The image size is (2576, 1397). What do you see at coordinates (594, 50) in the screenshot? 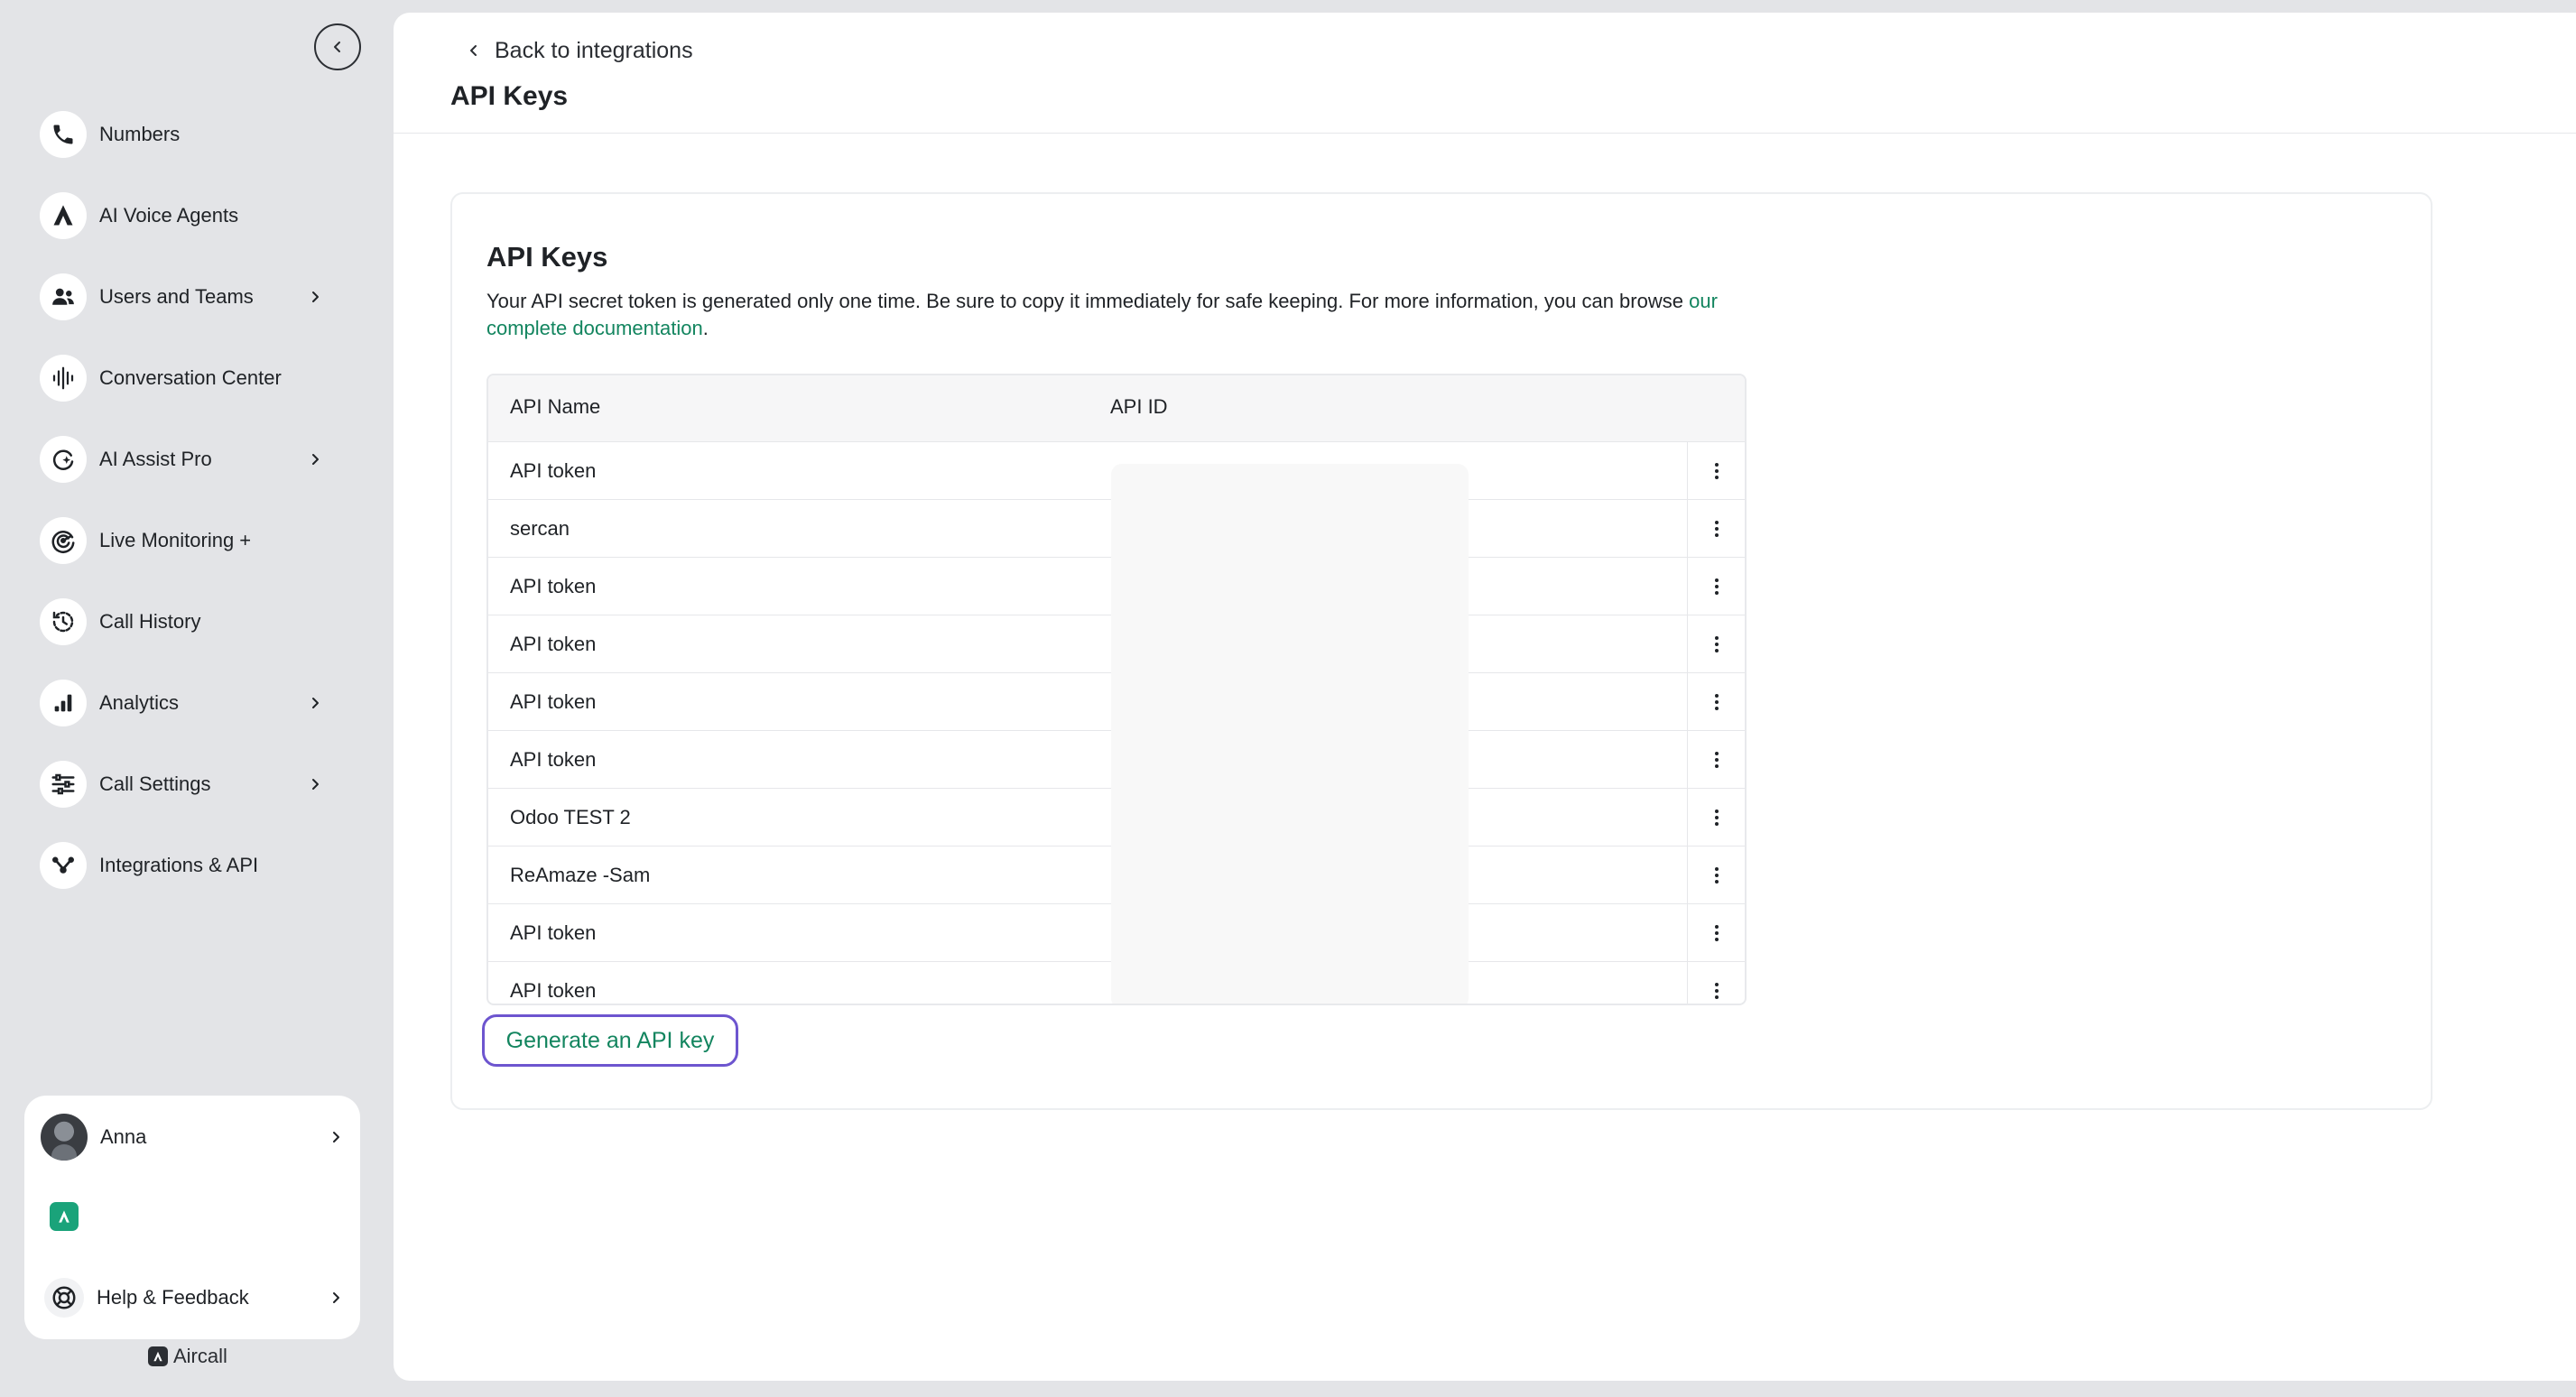
I see `back-link-label: Back to integrations` at bounding box center [594, 50].